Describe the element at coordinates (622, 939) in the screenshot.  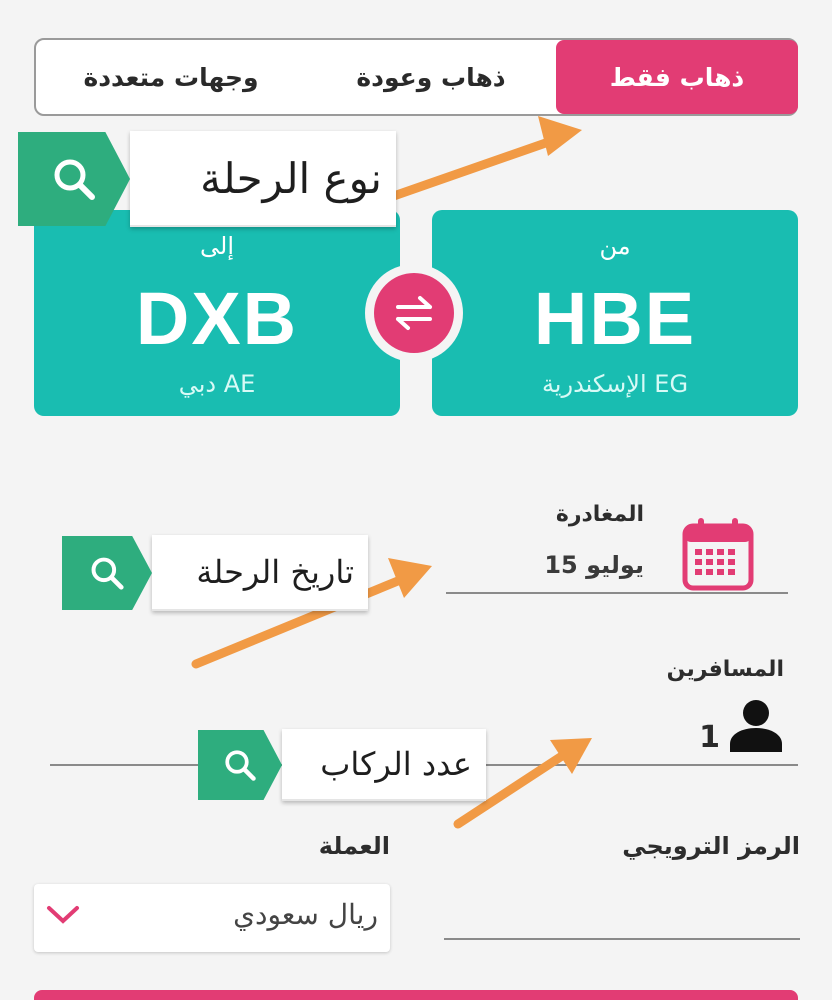
I see `promo-underline` at that location.